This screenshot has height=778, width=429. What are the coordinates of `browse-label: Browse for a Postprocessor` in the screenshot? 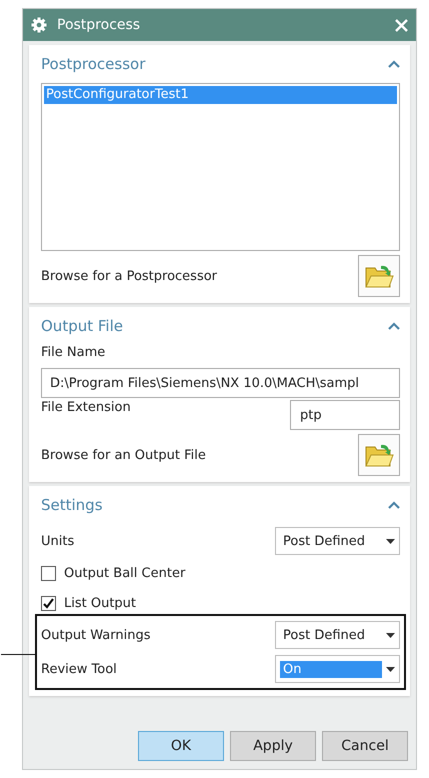 It's located at (129, 276).